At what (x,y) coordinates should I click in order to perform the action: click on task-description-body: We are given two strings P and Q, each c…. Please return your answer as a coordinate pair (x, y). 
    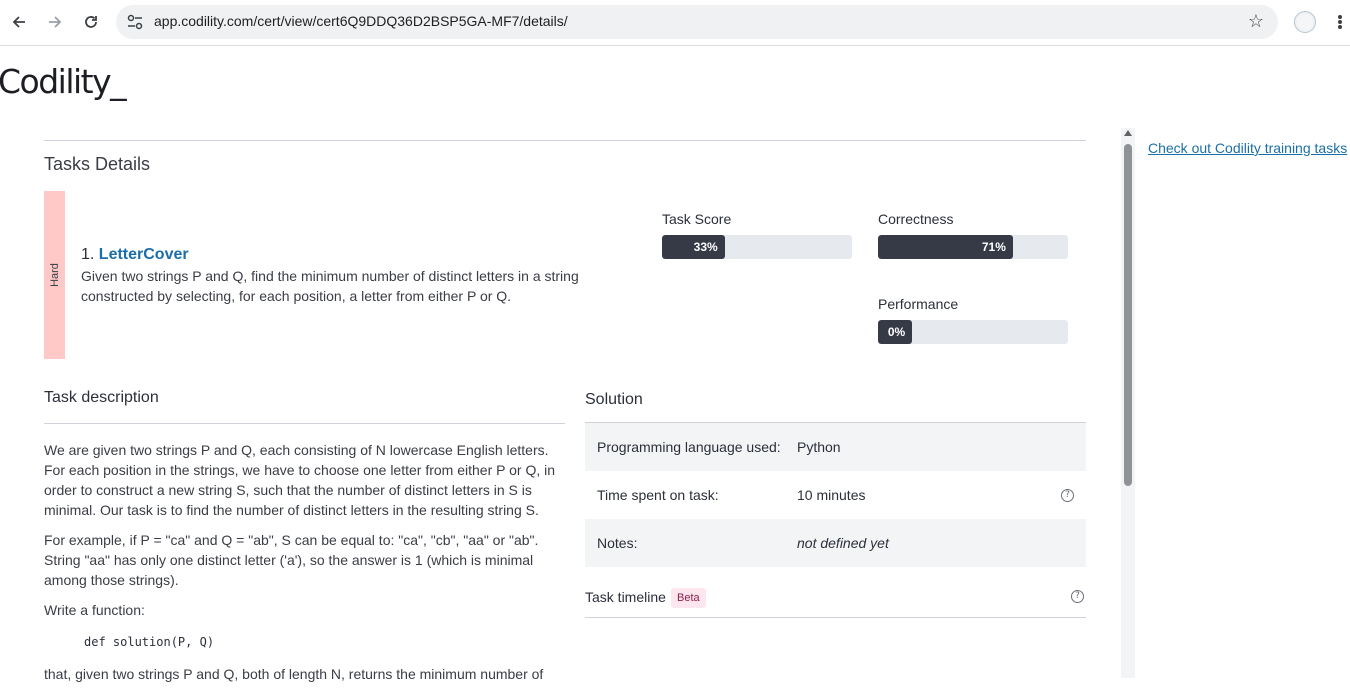
    Looking at the image, I should click on (301, 567).